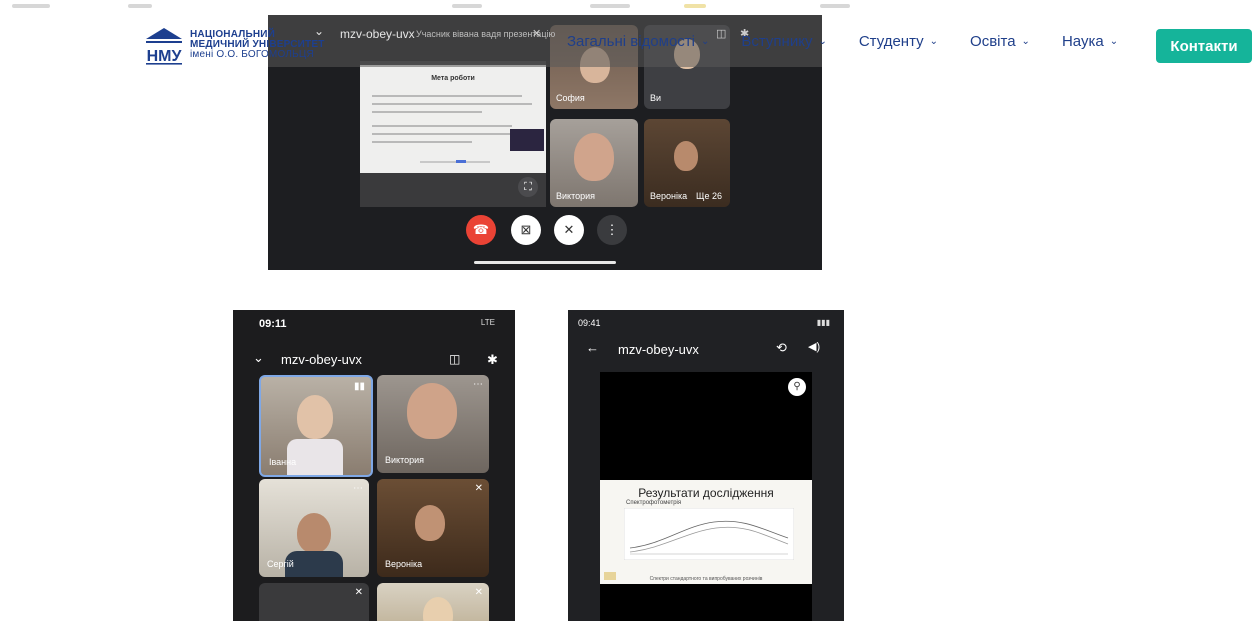  I want to click on logo-line-3: імені О.О. БОГОМОЛЬЦЯ, so click(252, 54).